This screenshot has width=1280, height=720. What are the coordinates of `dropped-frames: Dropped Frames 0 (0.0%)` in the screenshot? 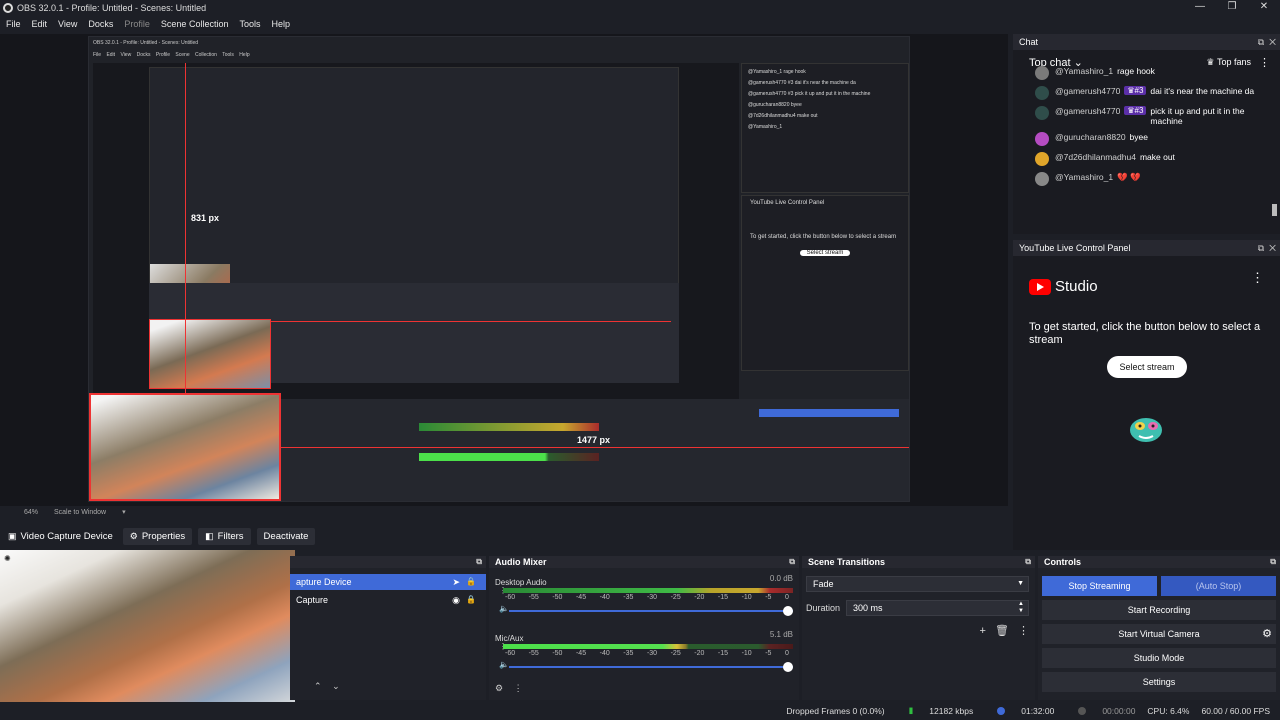 It's located at (835, 710).